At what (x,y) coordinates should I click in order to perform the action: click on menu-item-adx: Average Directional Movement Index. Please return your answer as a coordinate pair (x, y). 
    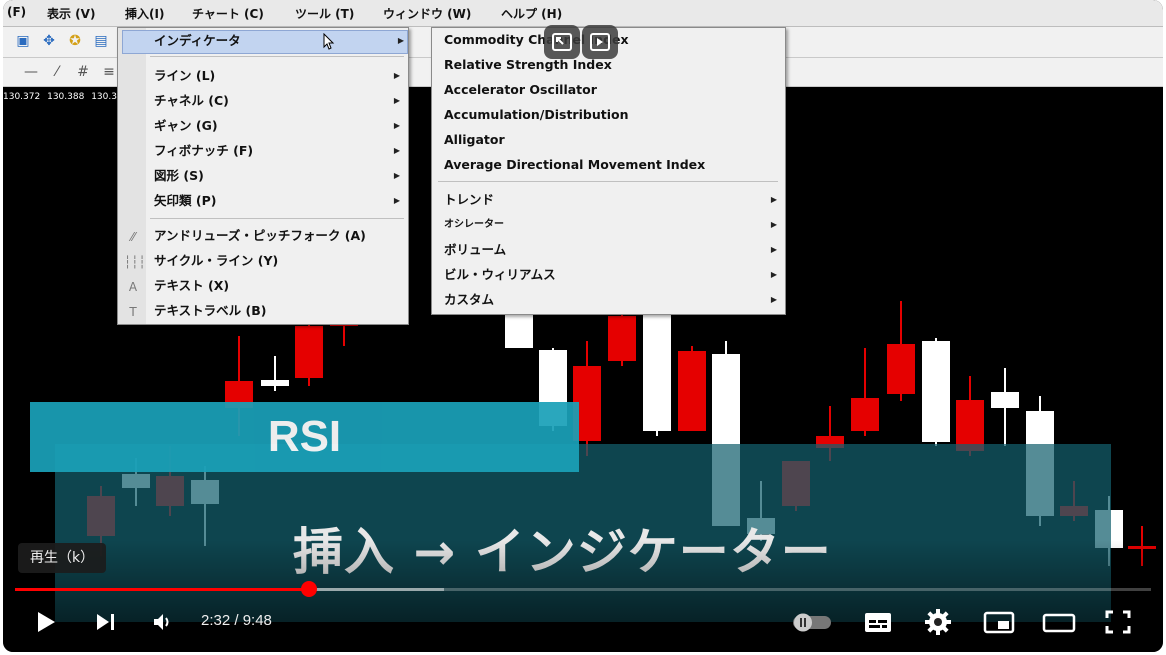
    Looking at the image, I should click on (574, 165).